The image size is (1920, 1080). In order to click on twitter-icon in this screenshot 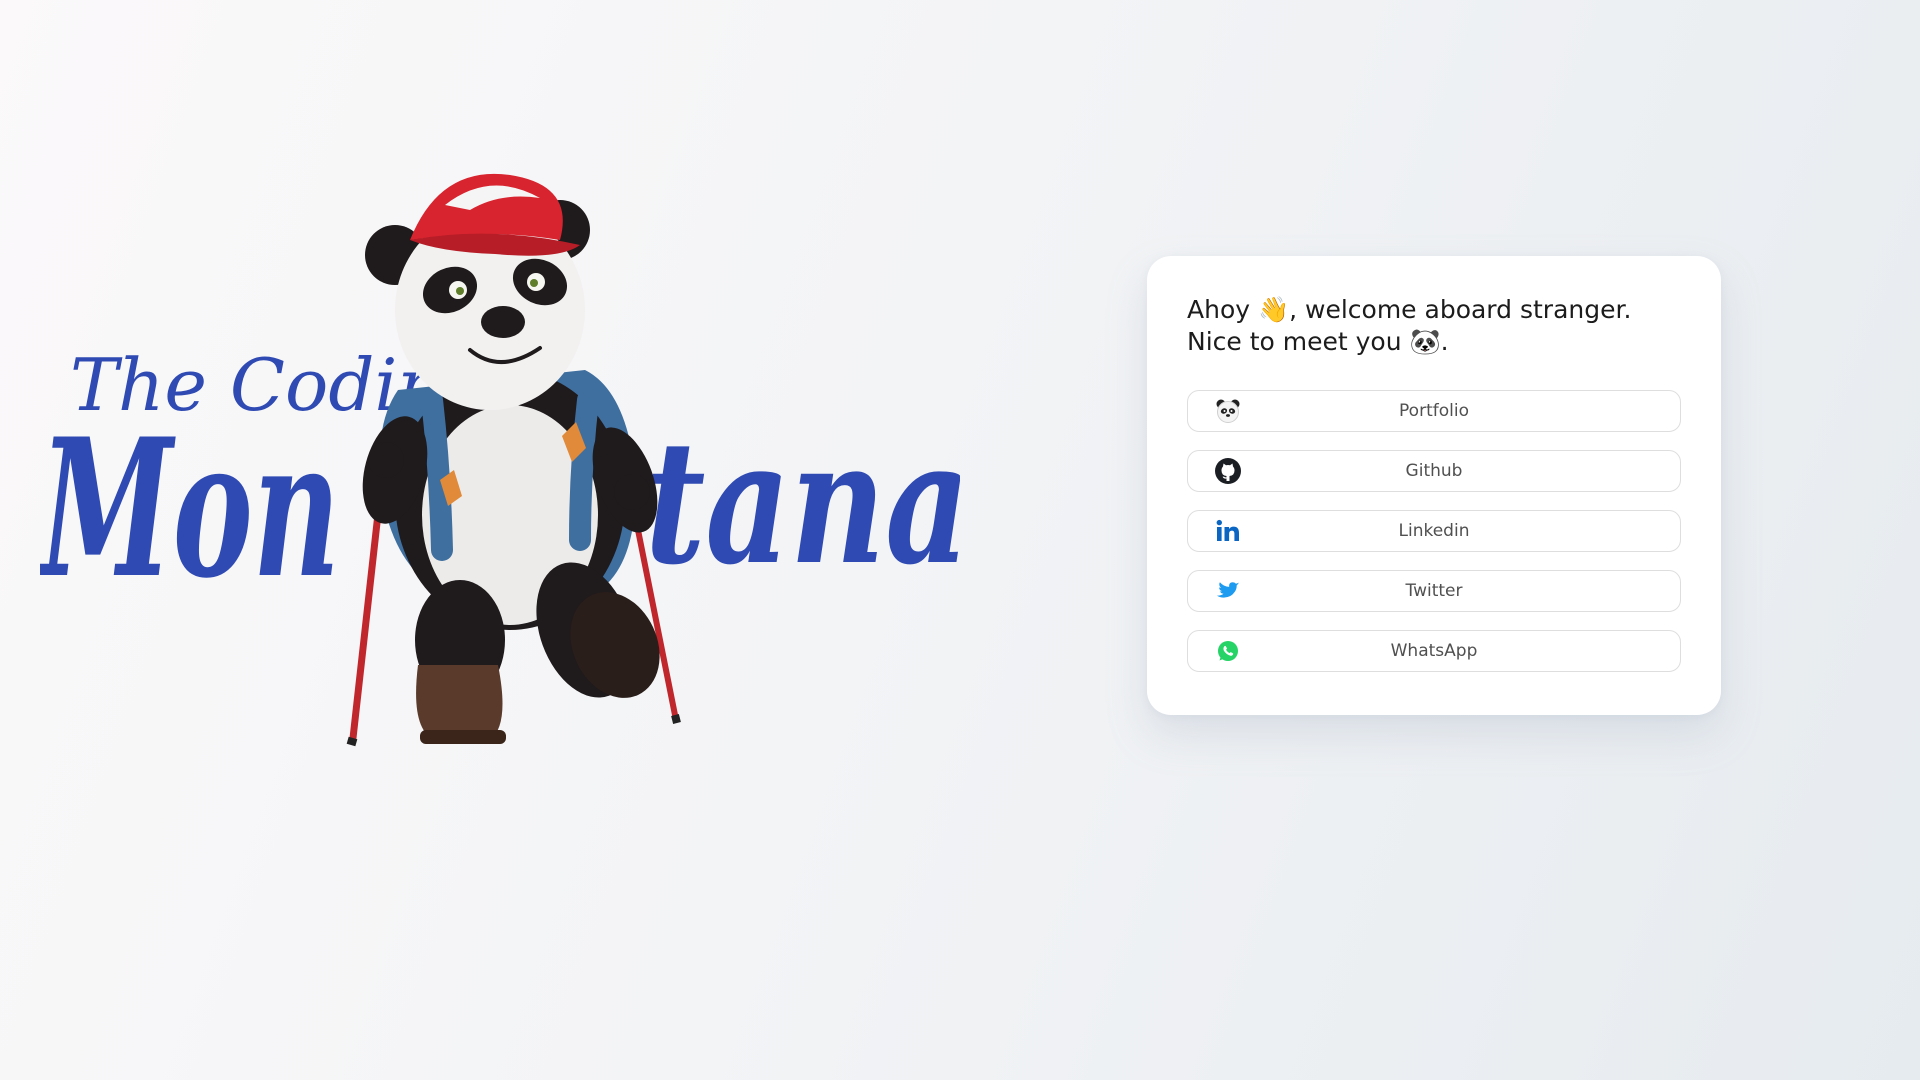, I will do `click(1228, 591)`.